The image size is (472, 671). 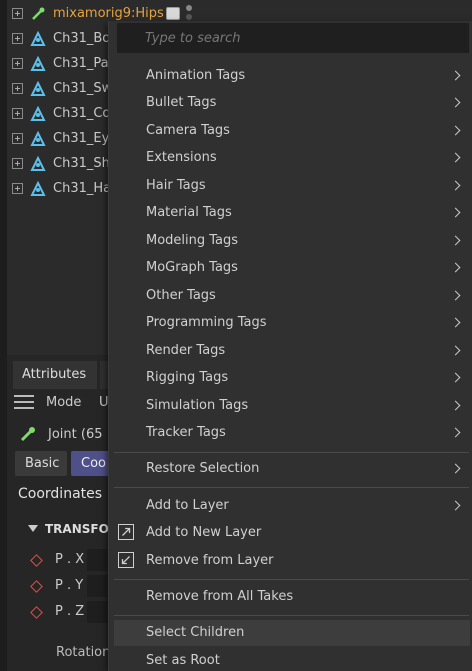 What do you see at coordinates (83, 652) in the screenshot?
I see `rotation-label: Rotation` at bounding box center [83, 652].